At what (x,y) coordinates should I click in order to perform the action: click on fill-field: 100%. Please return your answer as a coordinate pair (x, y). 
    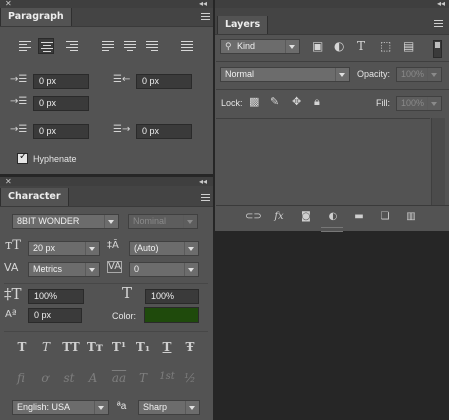
    Looking at the image, I should click on (419, 103).